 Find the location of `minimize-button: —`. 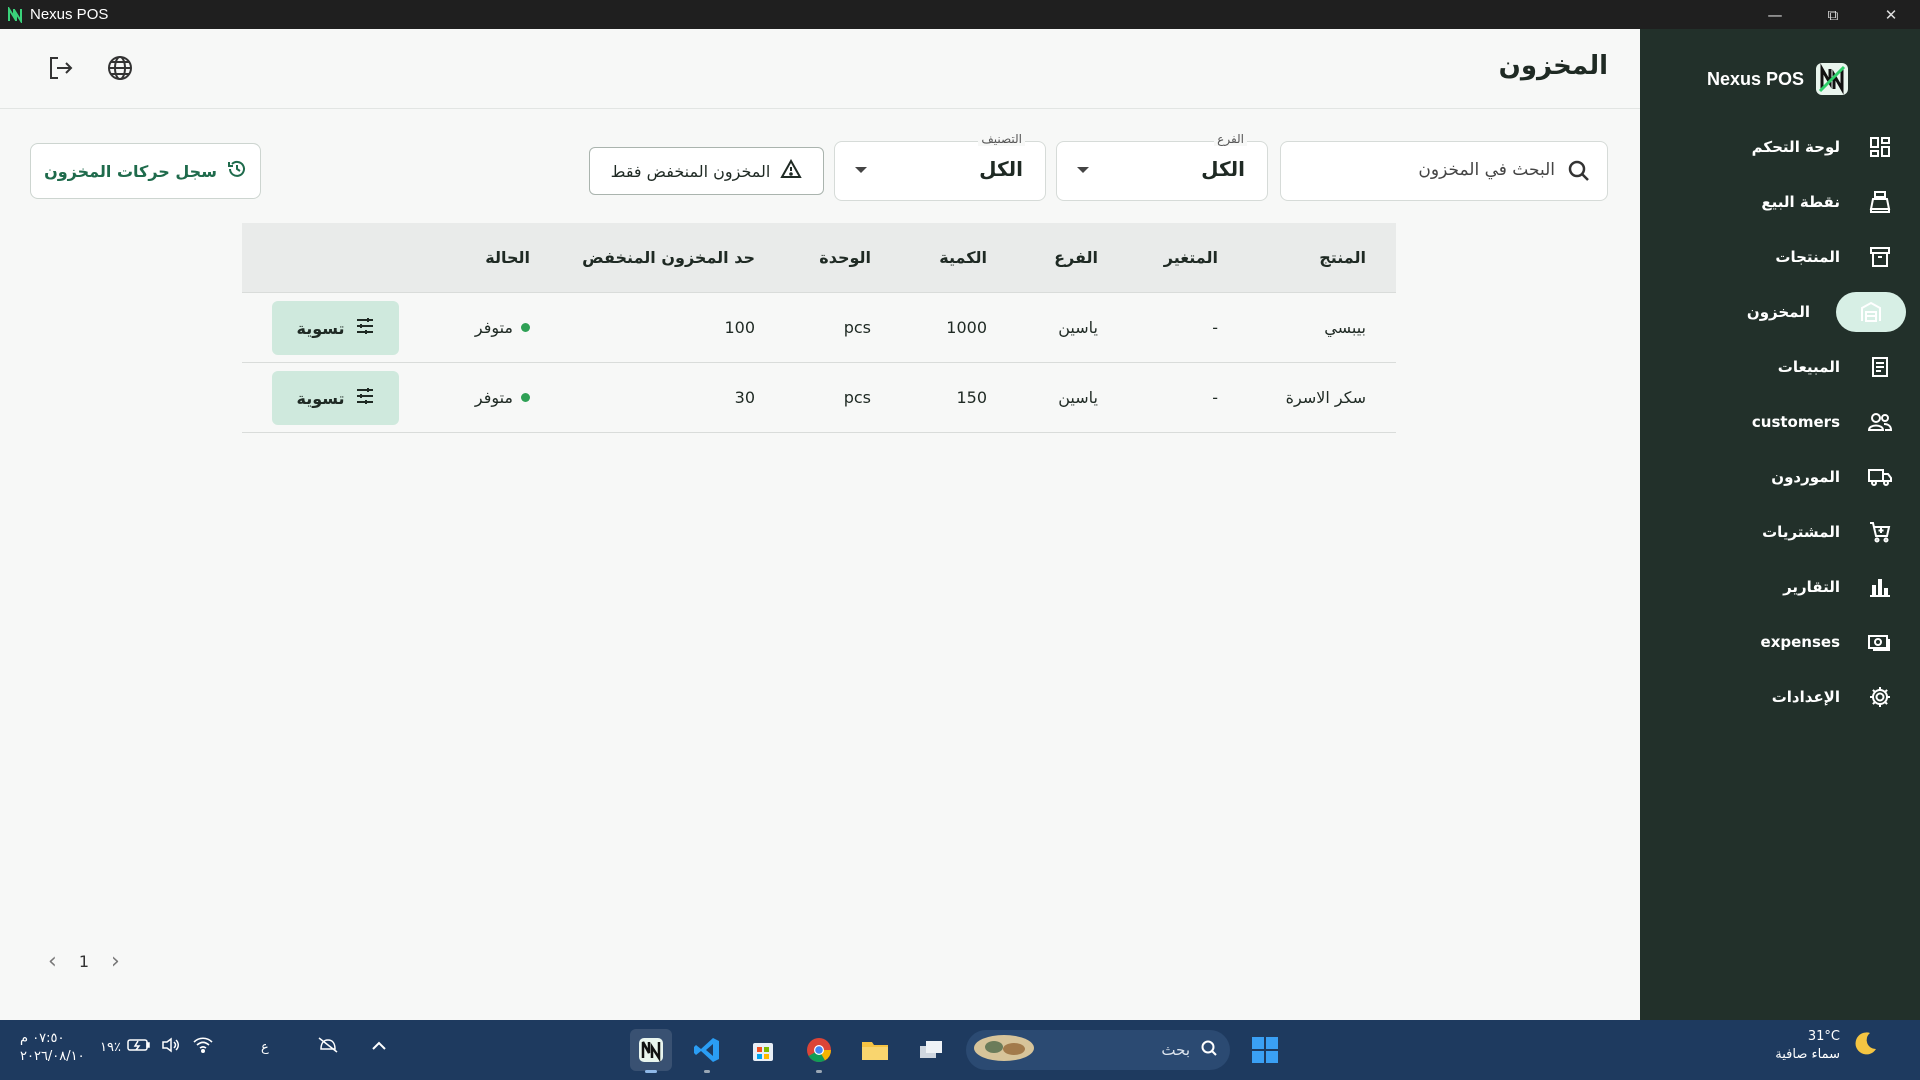

minimize-button: — is located at coordinates (1775, 14).